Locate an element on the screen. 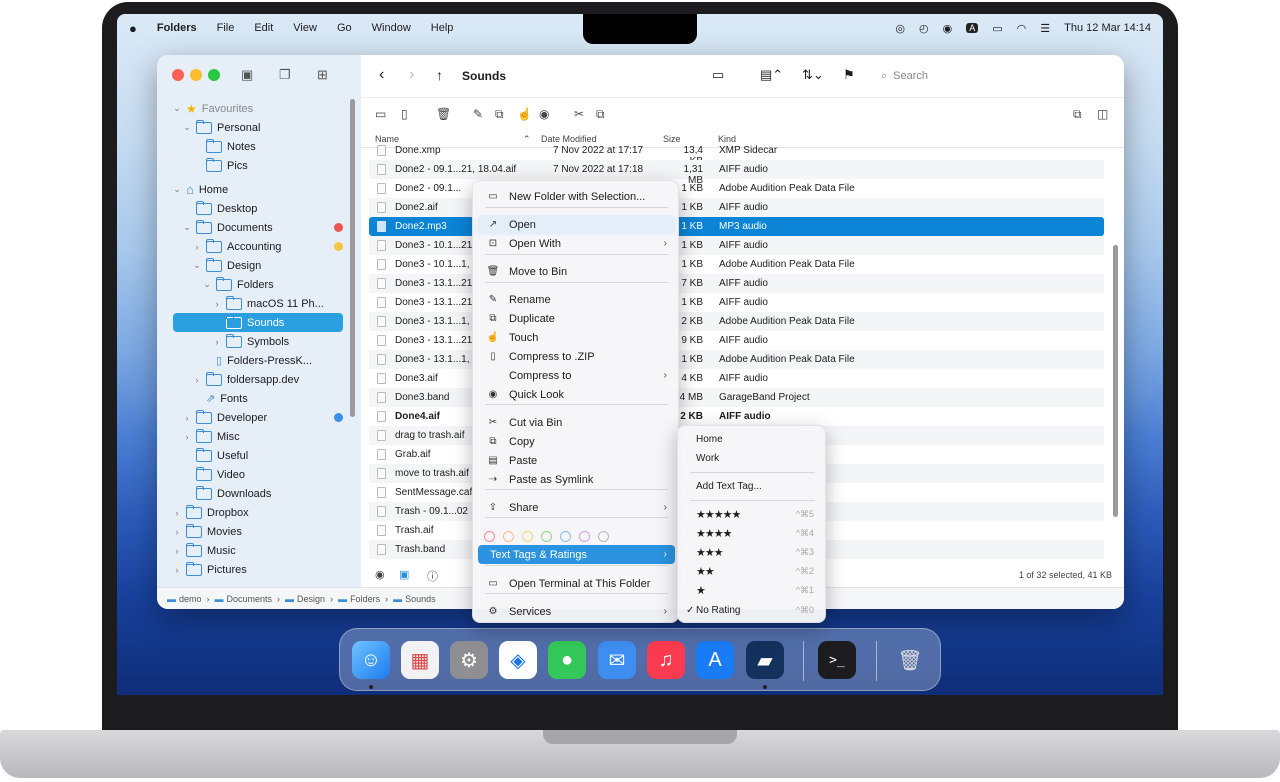 The image size is (1280, 782). sidebar-scrollbar is located at coordinates (352, 258).